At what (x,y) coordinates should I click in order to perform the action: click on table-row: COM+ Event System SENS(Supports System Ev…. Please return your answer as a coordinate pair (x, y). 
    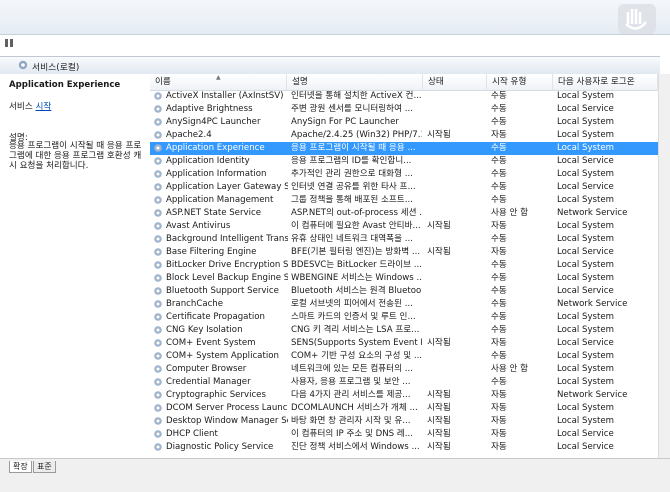
    Looking at the image, I should click on (404, 343).